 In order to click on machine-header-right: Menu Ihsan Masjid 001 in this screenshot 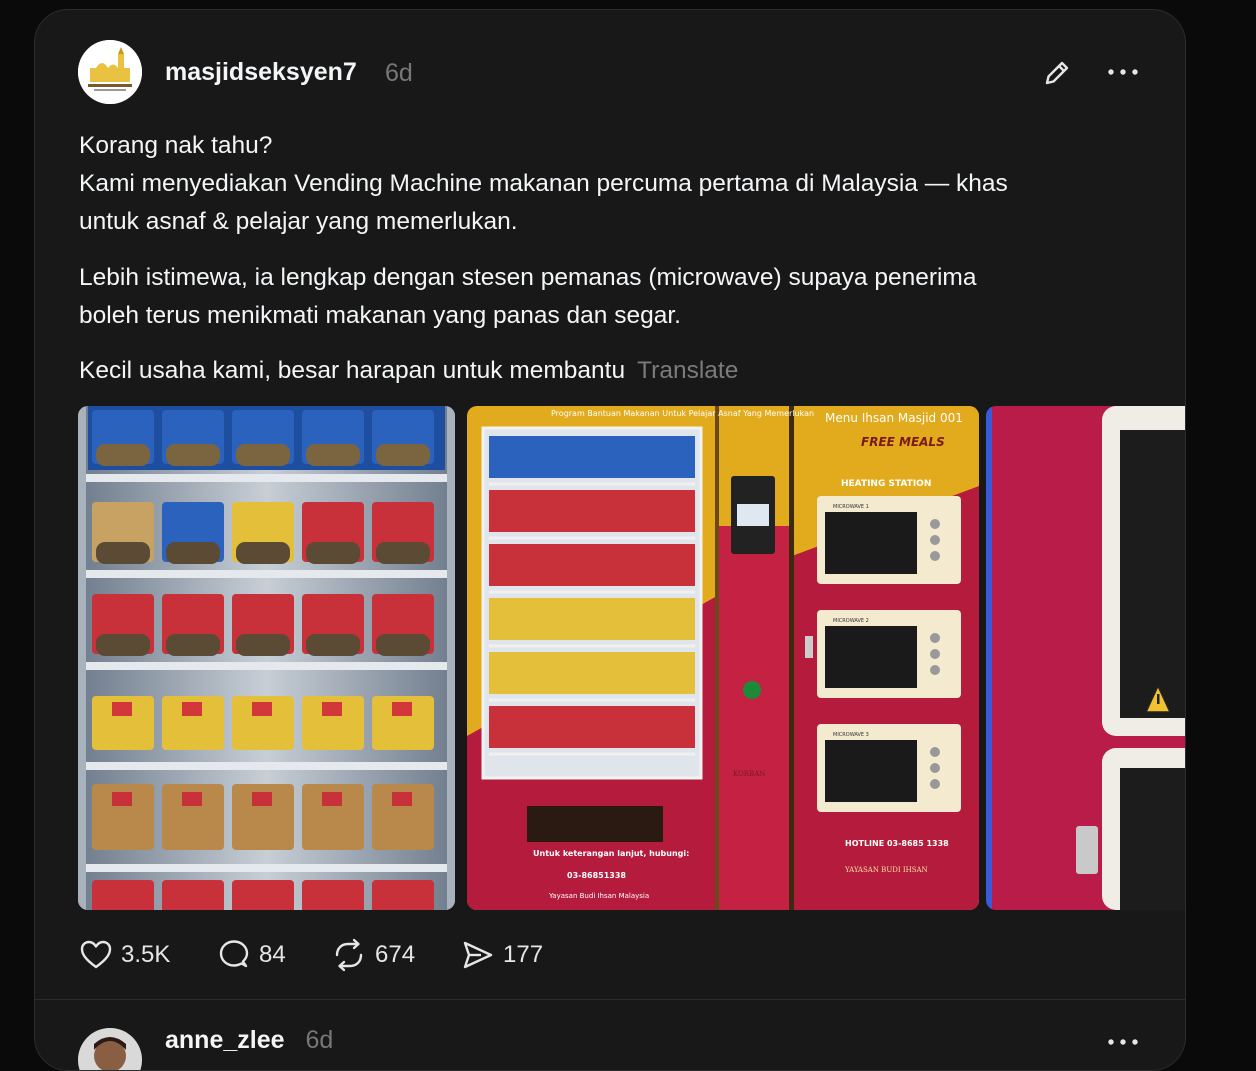, I will do `click(894, 418)`.